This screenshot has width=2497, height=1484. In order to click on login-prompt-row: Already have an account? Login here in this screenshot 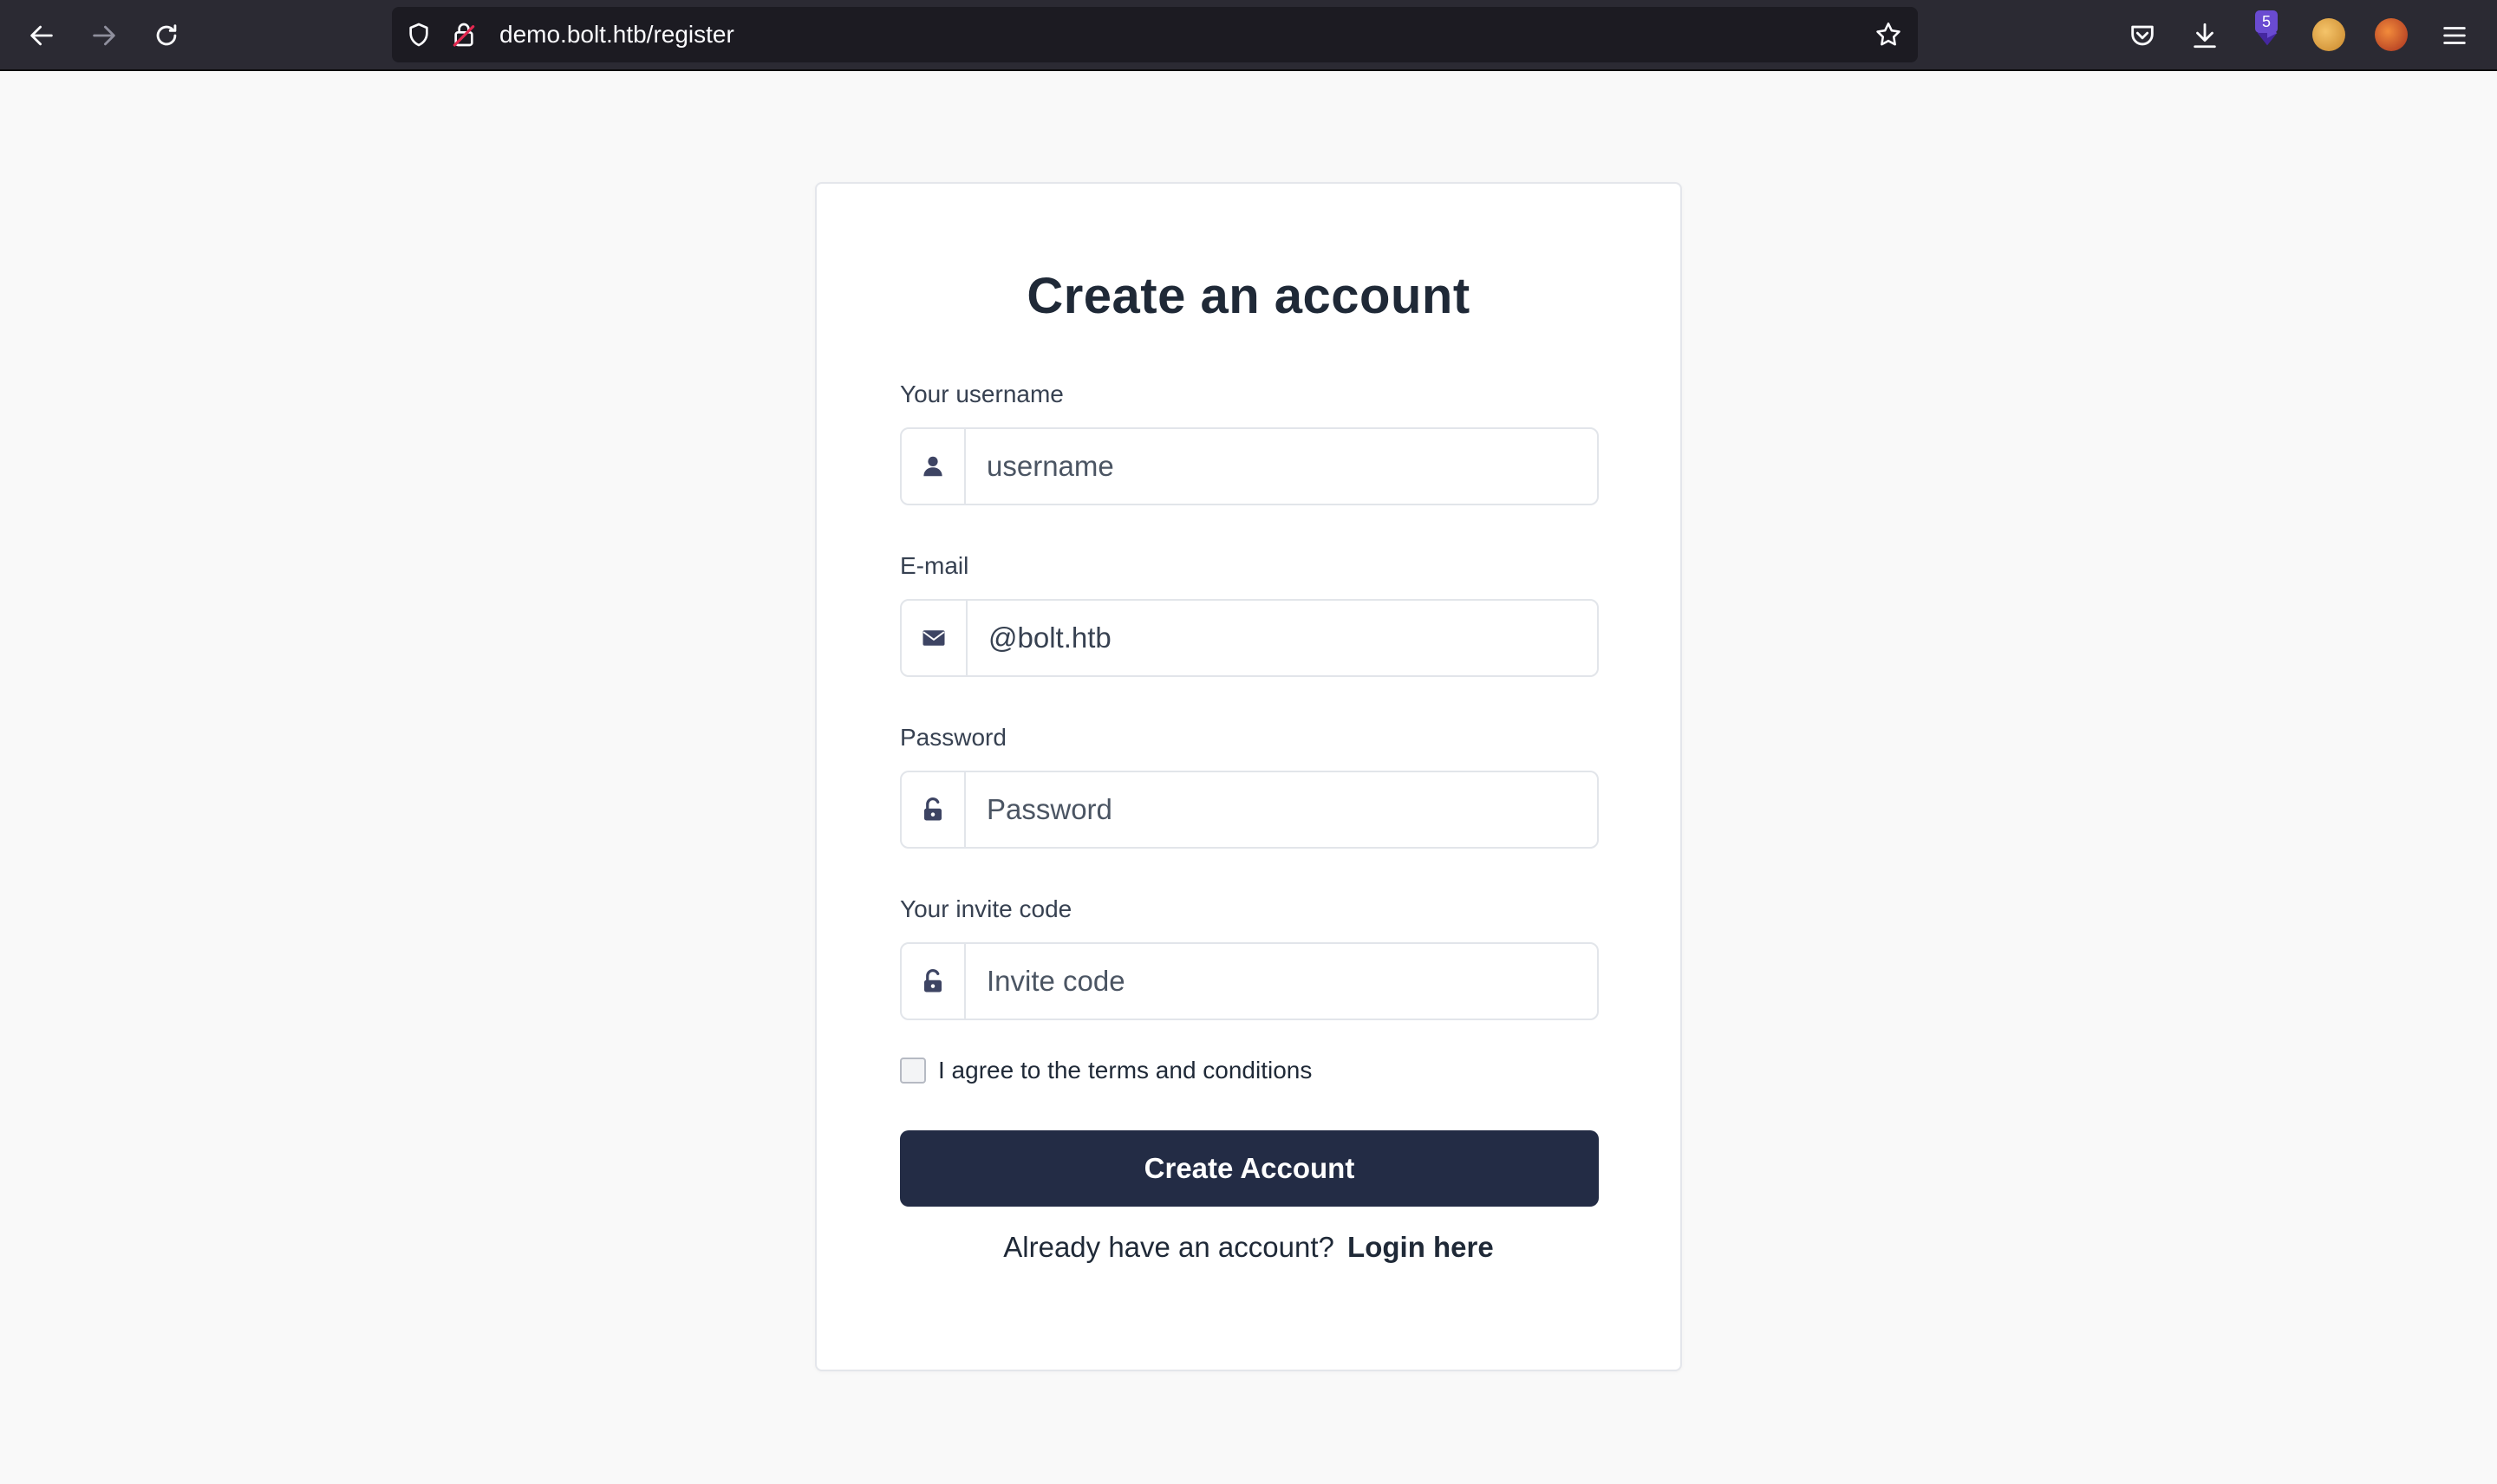, I will do `click(1248, 1247)`.